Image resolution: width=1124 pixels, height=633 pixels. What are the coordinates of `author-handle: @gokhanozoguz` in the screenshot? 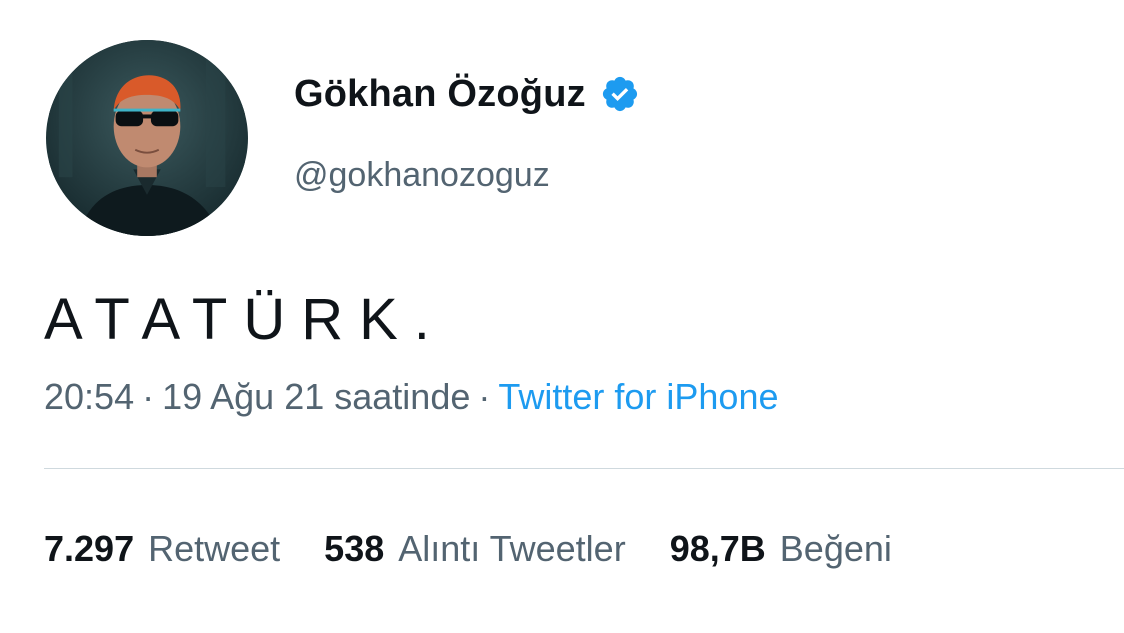 It's located at (422, 175).